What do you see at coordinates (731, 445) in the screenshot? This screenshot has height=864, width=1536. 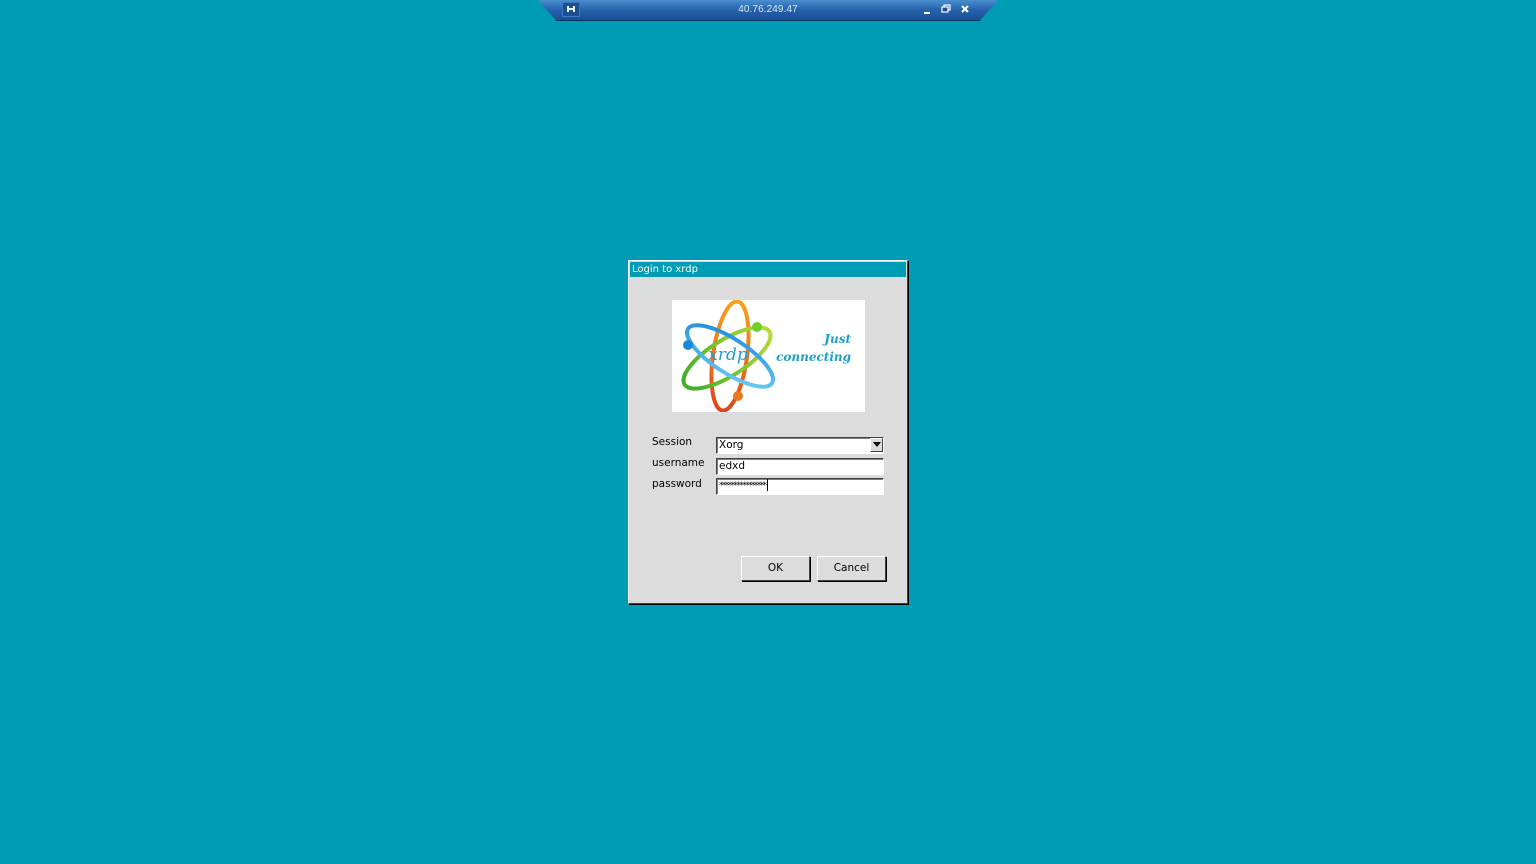 I see `session-selected-value: Xorg` at bounding box center [731, 445].